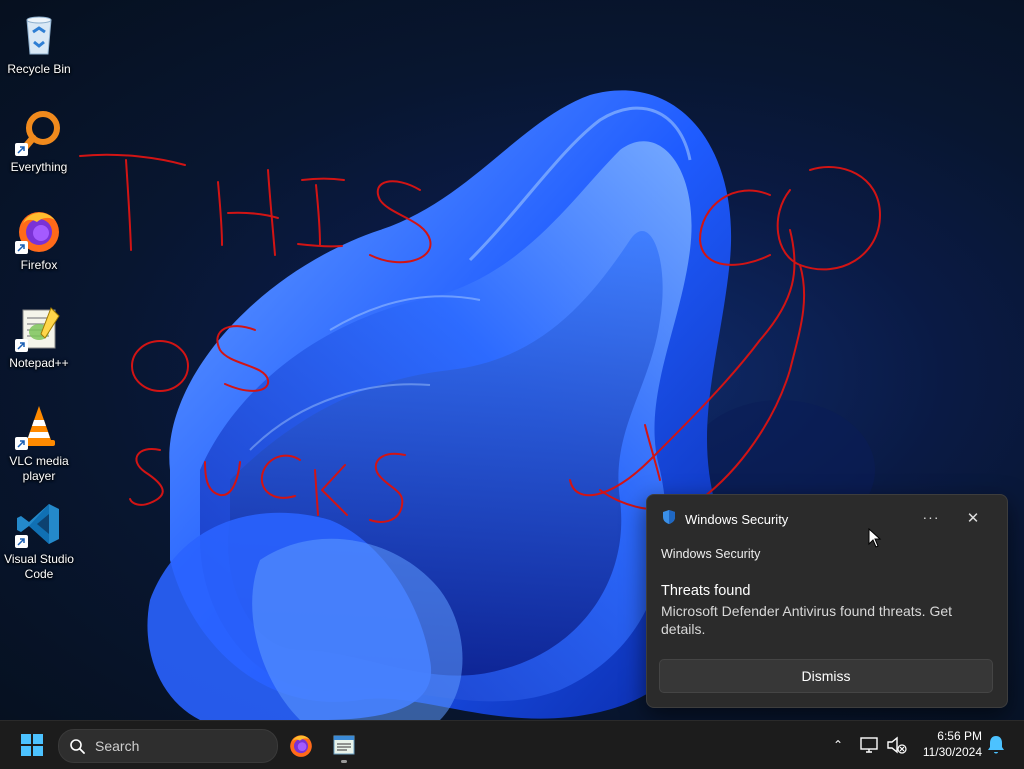 This screenshot has height=769, width=1024. Describe the element at coordinates (344, 761) in the screenshot. I see `running-indicator` at that location.